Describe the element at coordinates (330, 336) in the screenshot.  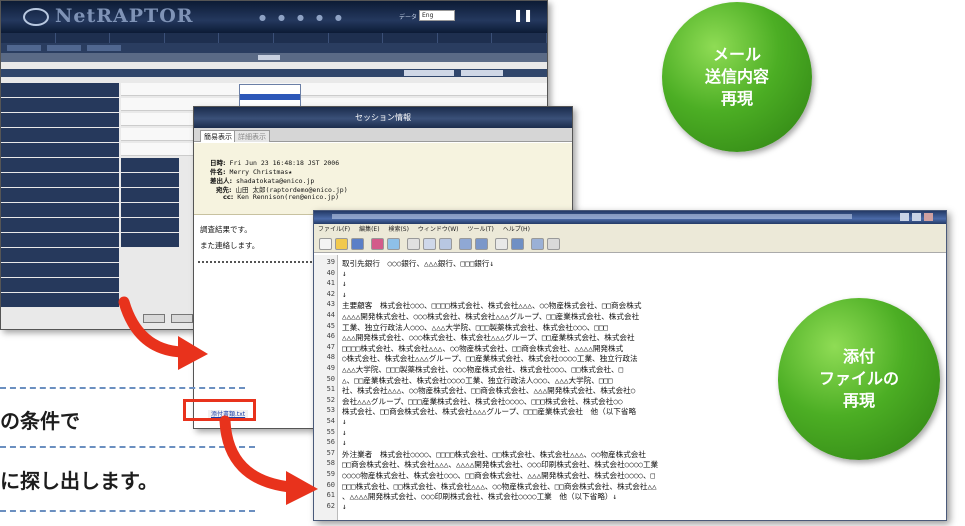
I see `line-number: 46` at that location.